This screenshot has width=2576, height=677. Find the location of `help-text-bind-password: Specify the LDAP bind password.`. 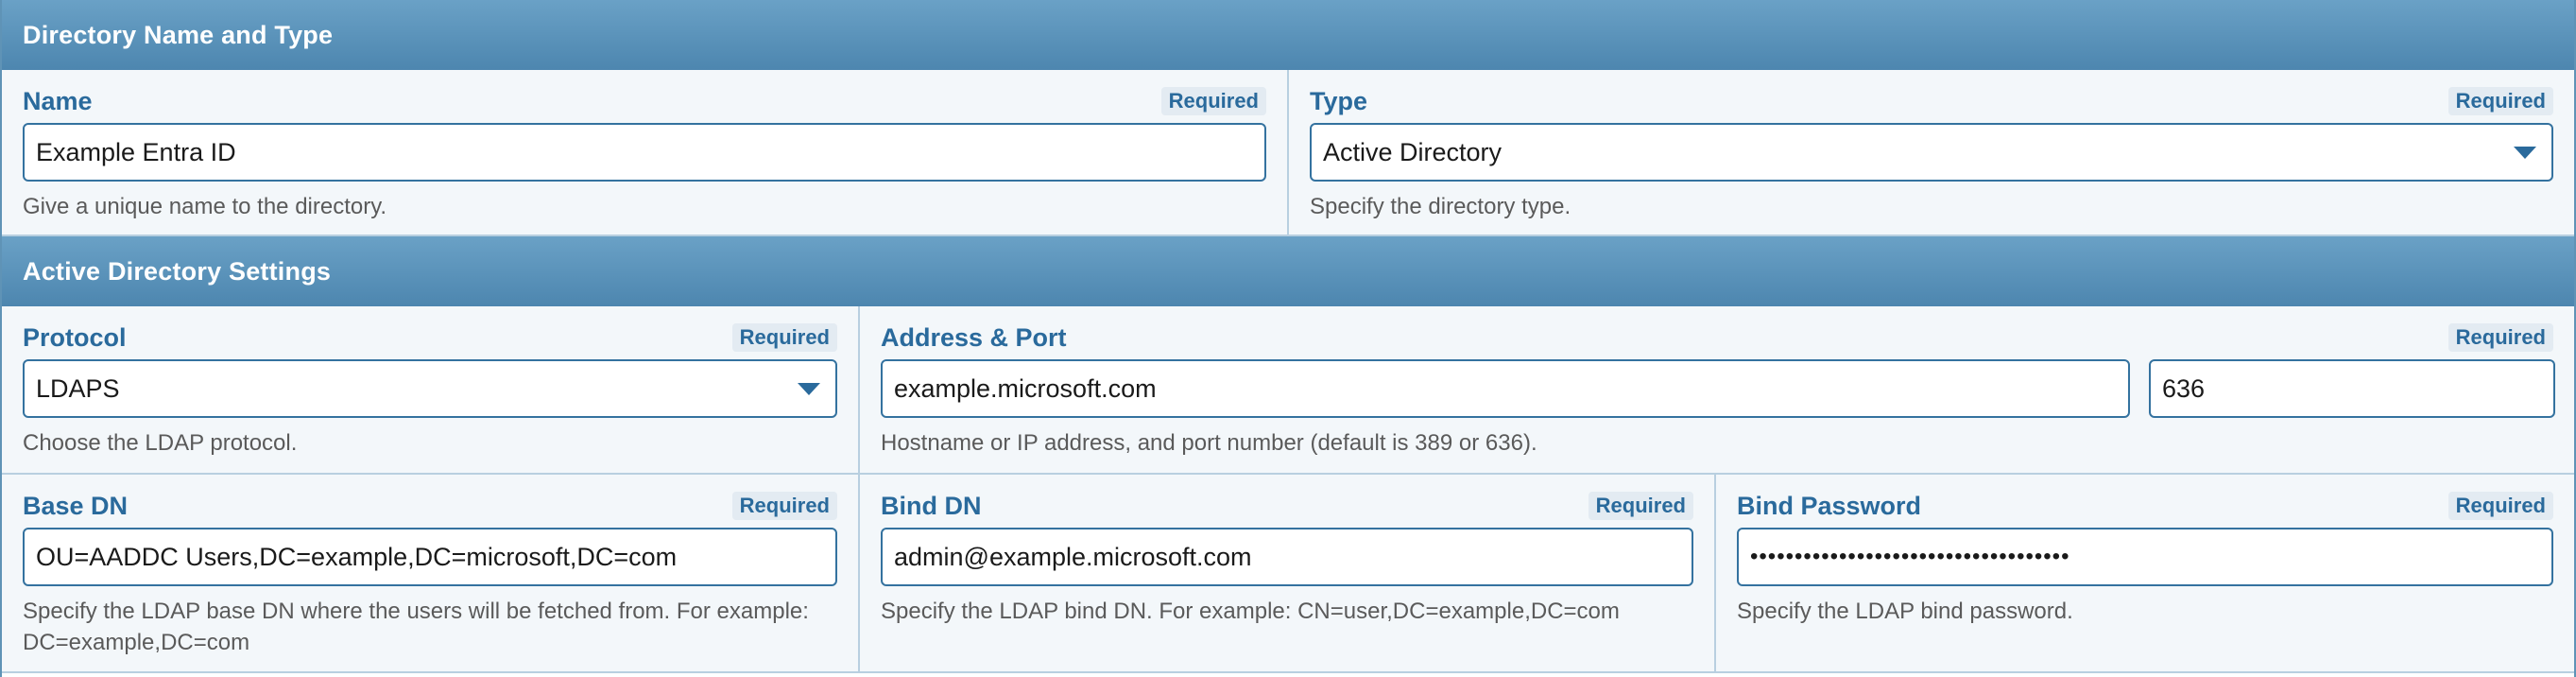

help-text-bind-password: Specify the LDAP bind password. is located at coordinates (1905, 611).